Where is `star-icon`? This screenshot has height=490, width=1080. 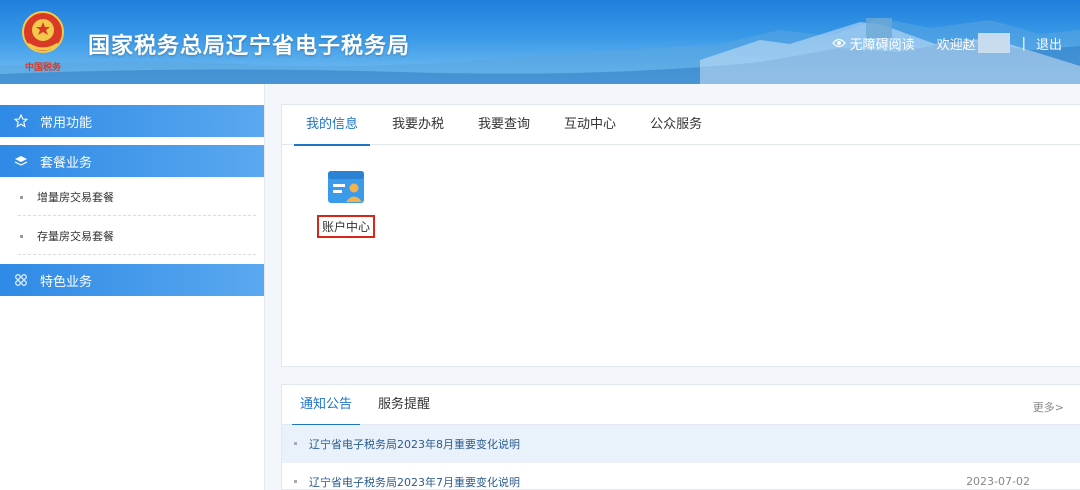
star-icon is located at coordinates (21, 121).